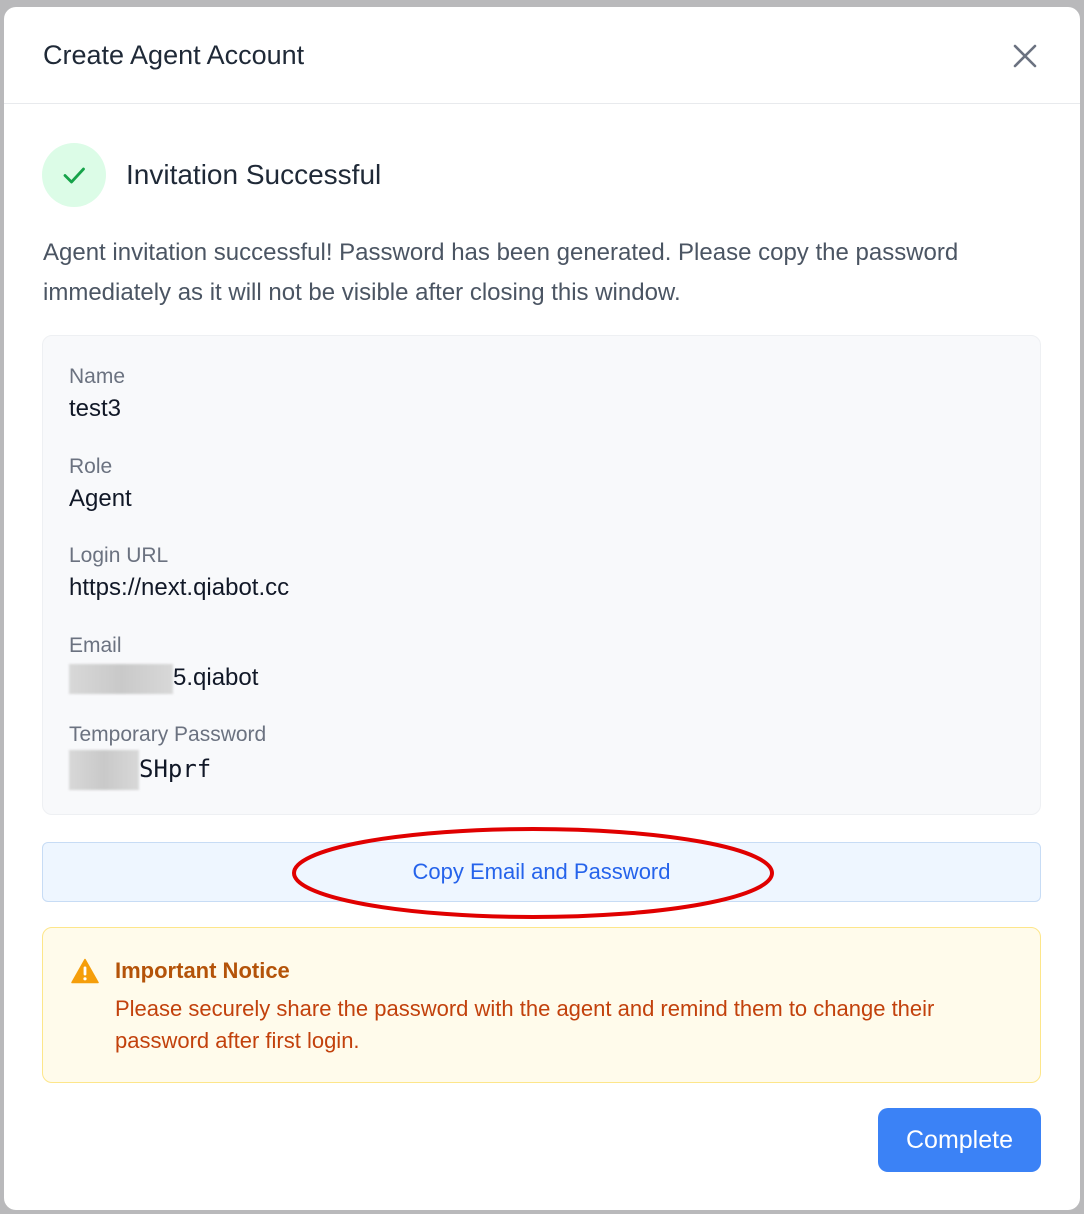 The image size is (1084, 1214). I want to click on check-icon, so click(74, 175).